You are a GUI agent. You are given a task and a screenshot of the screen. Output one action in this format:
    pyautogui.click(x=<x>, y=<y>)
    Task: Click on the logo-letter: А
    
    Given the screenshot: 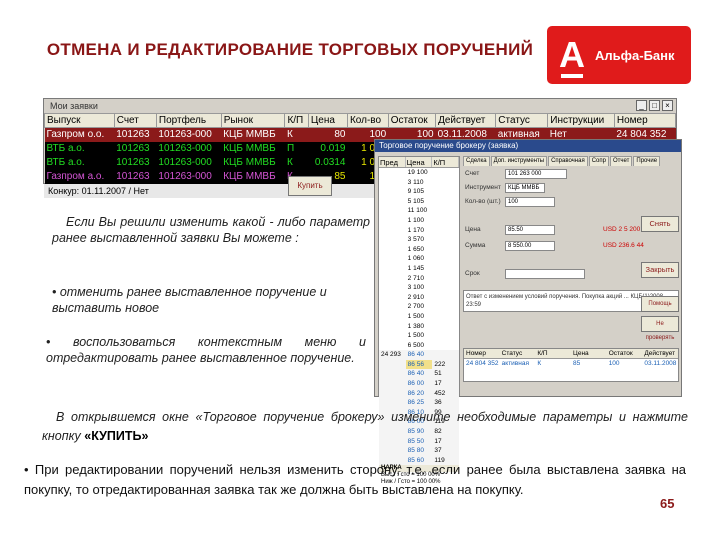 What is the action you would take?
    pyautogui.click(x=572, y=56)
    